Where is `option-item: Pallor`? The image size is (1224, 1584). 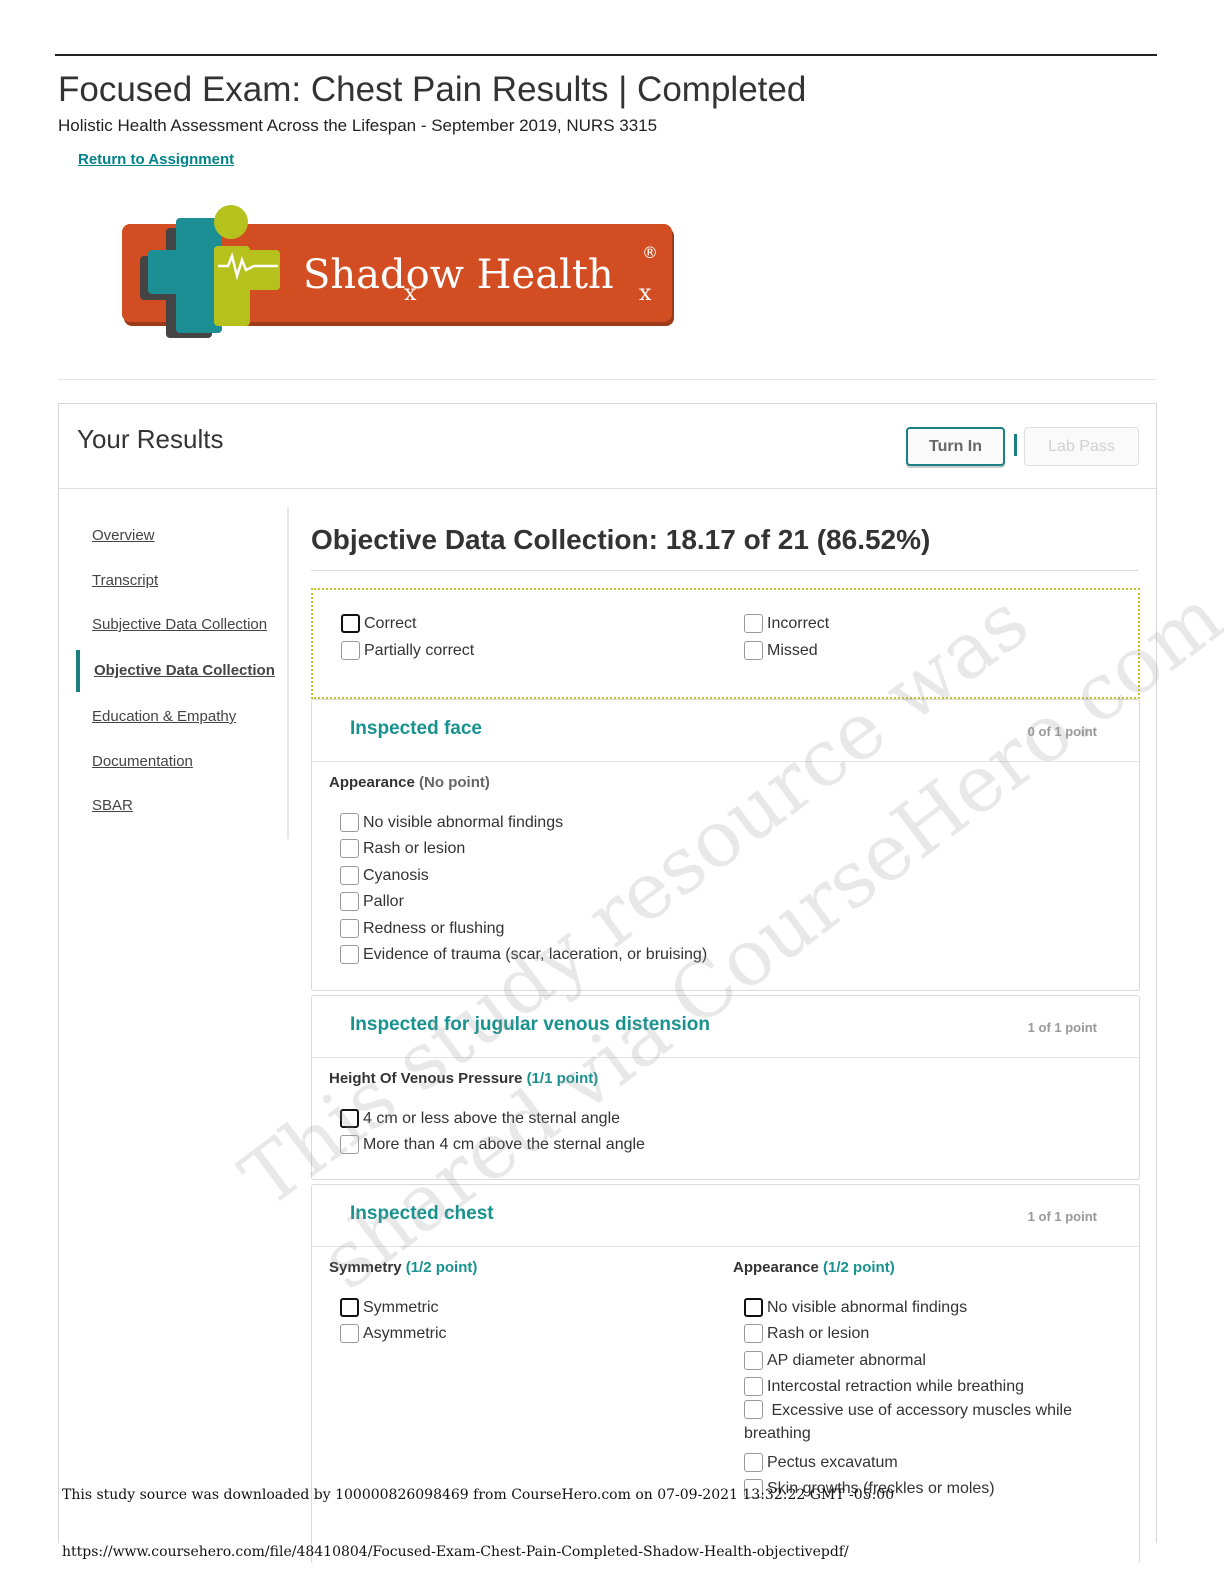
option-item: Pallor is located at coordinates (372, 901).